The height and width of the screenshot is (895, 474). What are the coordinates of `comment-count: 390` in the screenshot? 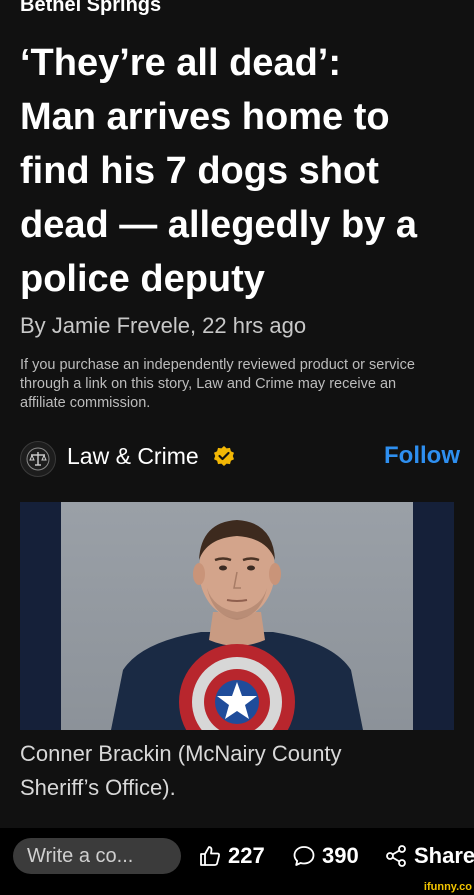 It's located at (340, 855).